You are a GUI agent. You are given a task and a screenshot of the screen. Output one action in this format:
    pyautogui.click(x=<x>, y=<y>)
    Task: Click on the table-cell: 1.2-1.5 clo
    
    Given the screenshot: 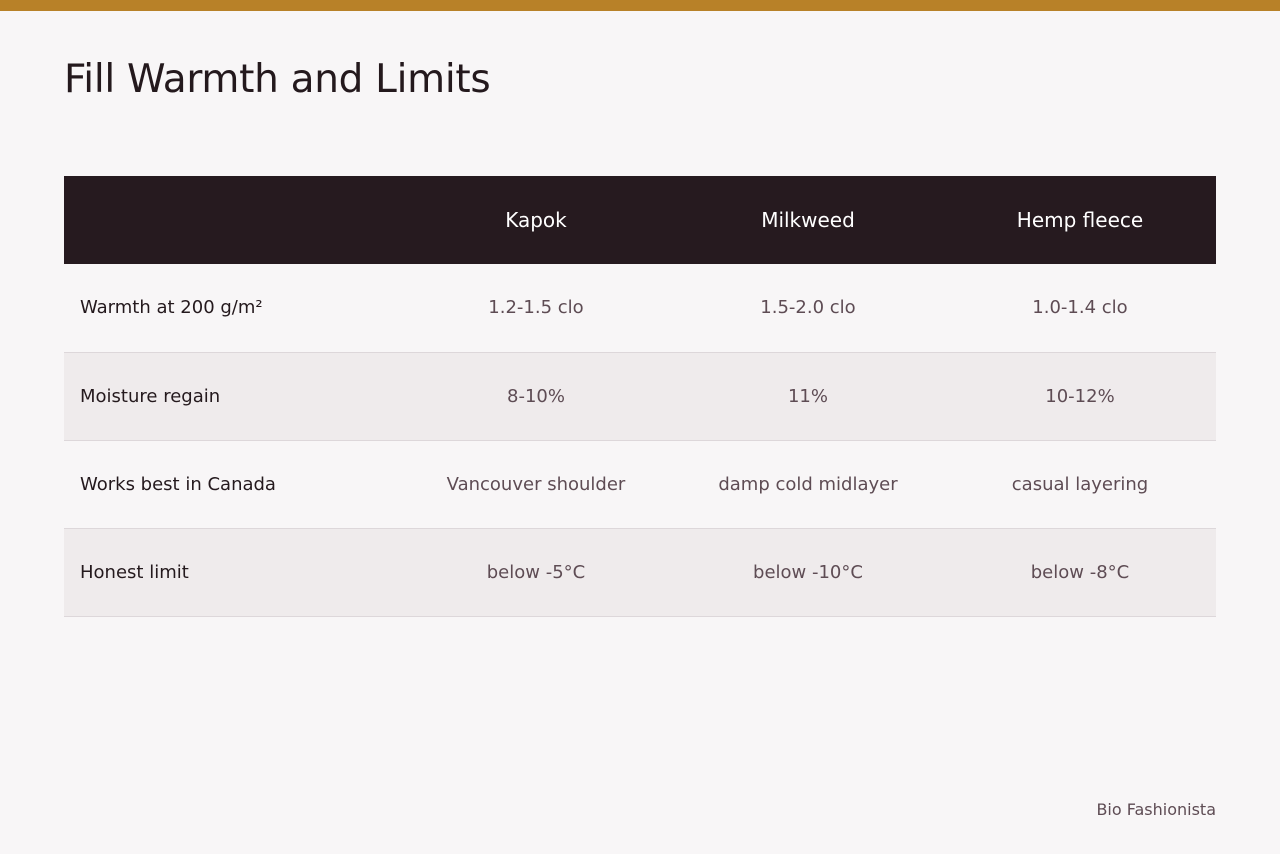 What is the action you would take?
    pyautogui.click(x=536, y=308)
    